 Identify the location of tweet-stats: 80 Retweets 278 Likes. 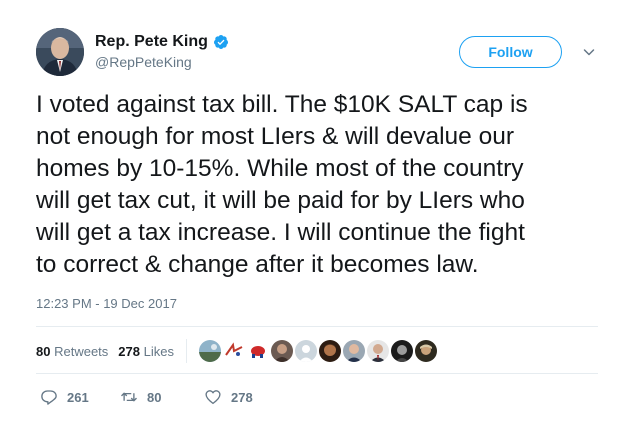
(237, 351).